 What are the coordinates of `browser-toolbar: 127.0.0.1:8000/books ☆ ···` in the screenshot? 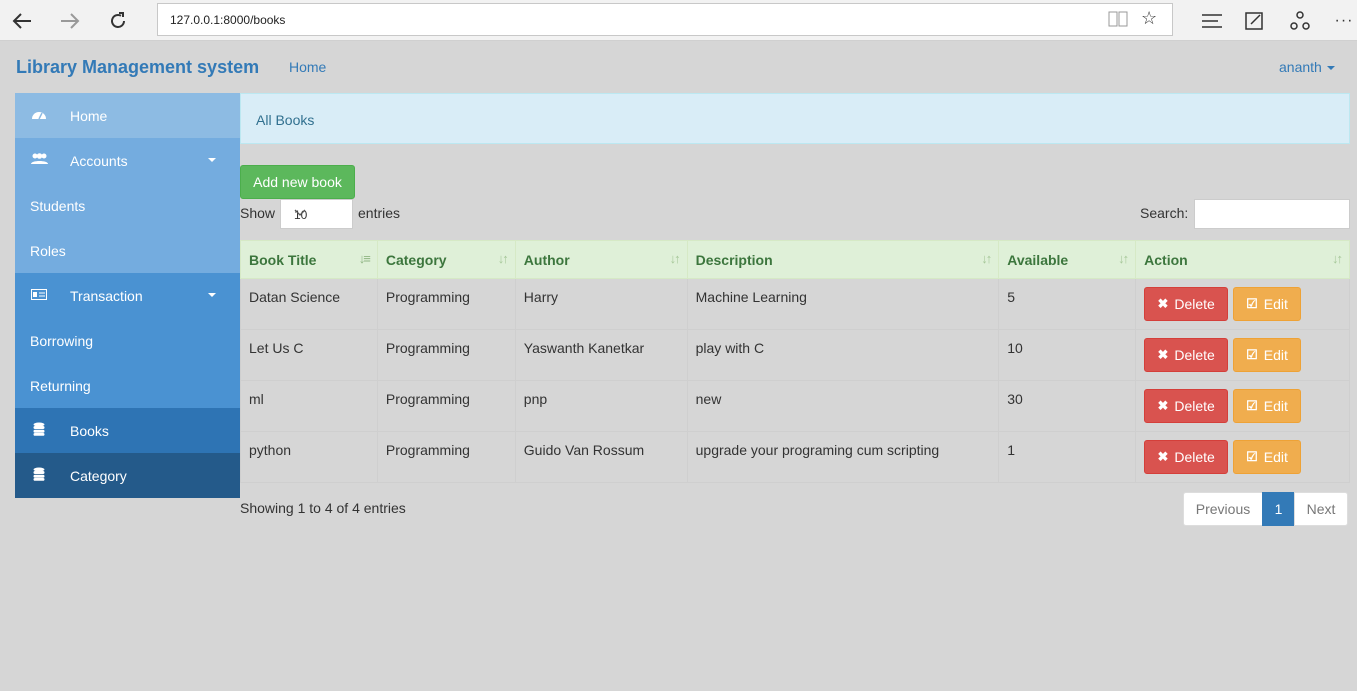 It's located at (678, 20).